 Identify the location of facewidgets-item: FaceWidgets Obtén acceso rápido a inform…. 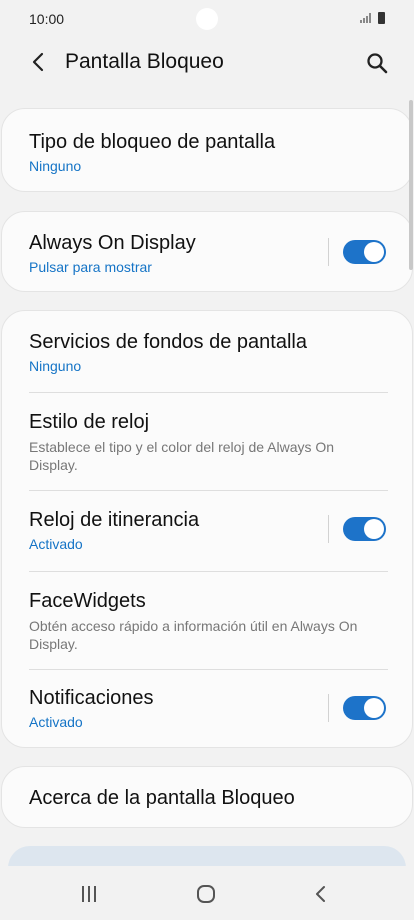
(207, 620).